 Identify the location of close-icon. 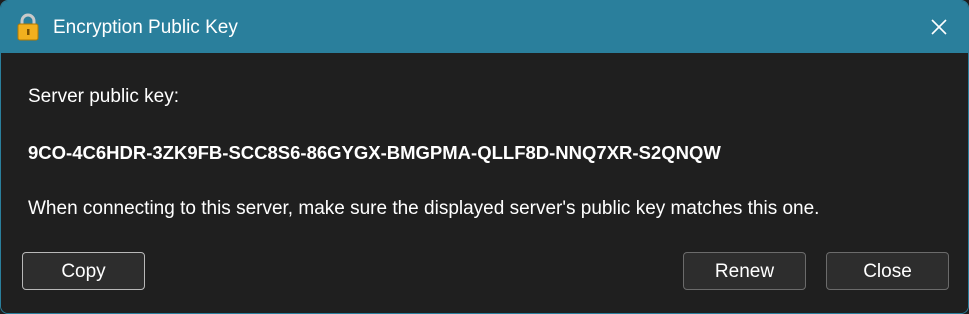
(939, 27).